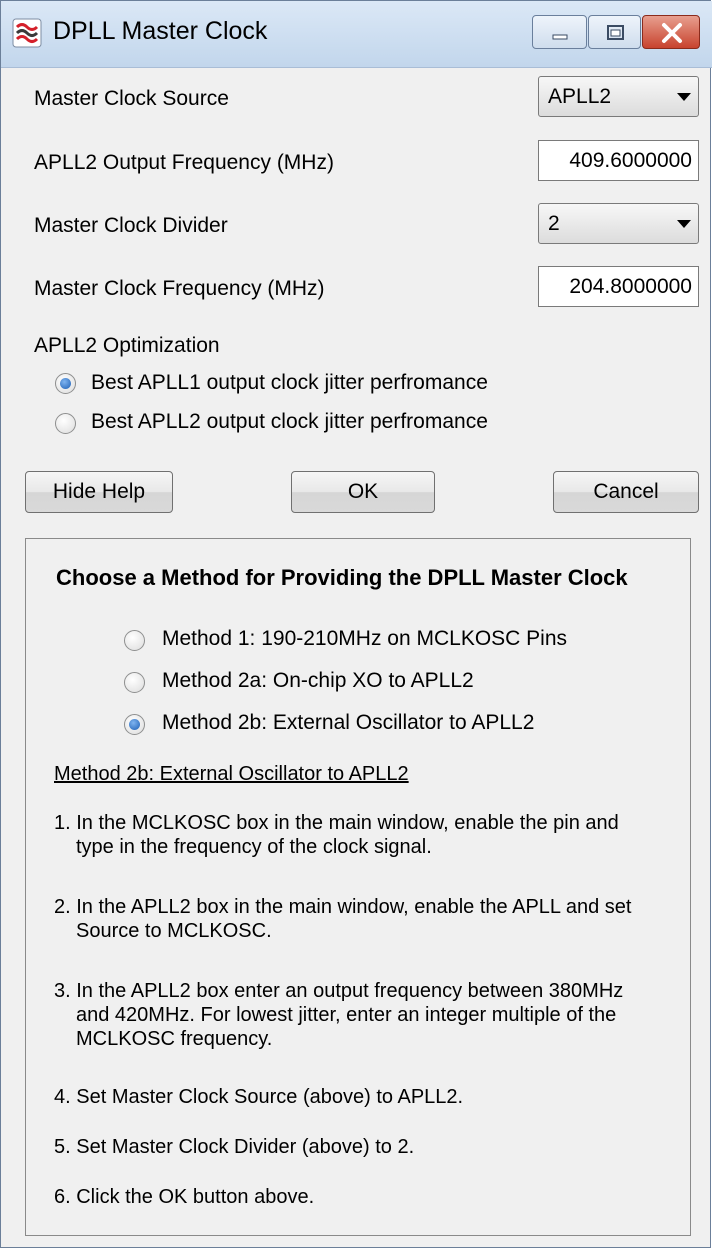  What do you see at coordinates (365, 638) in the screenshot?
I see `method-option-label: Method 1: 190-210MHz on MCLKOSC Pins` at bounding box center [365, 638].